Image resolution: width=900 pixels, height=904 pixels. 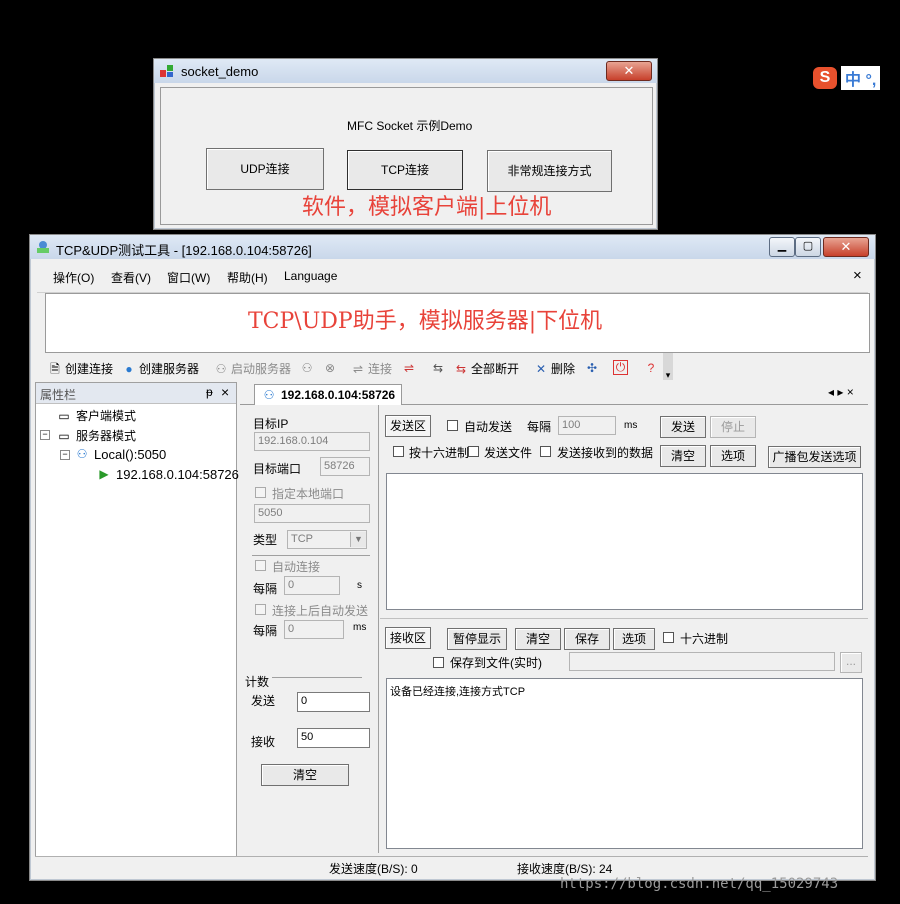 What do you see at coordinates (345, 466) in the screenshot?
I see `target-port-field: 58726` at bounding box center [345, 466].